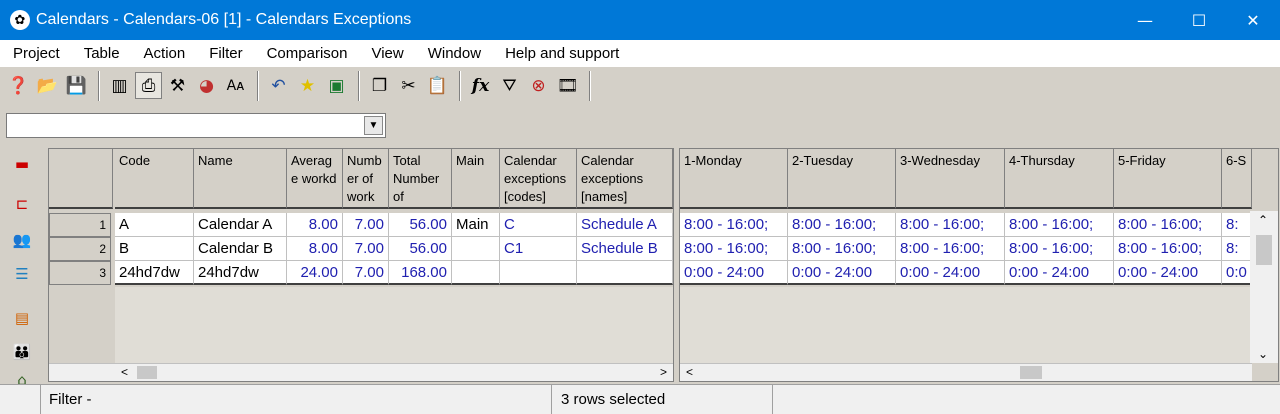  I want to click on maximize-button: ☐, so click(1199, 20).